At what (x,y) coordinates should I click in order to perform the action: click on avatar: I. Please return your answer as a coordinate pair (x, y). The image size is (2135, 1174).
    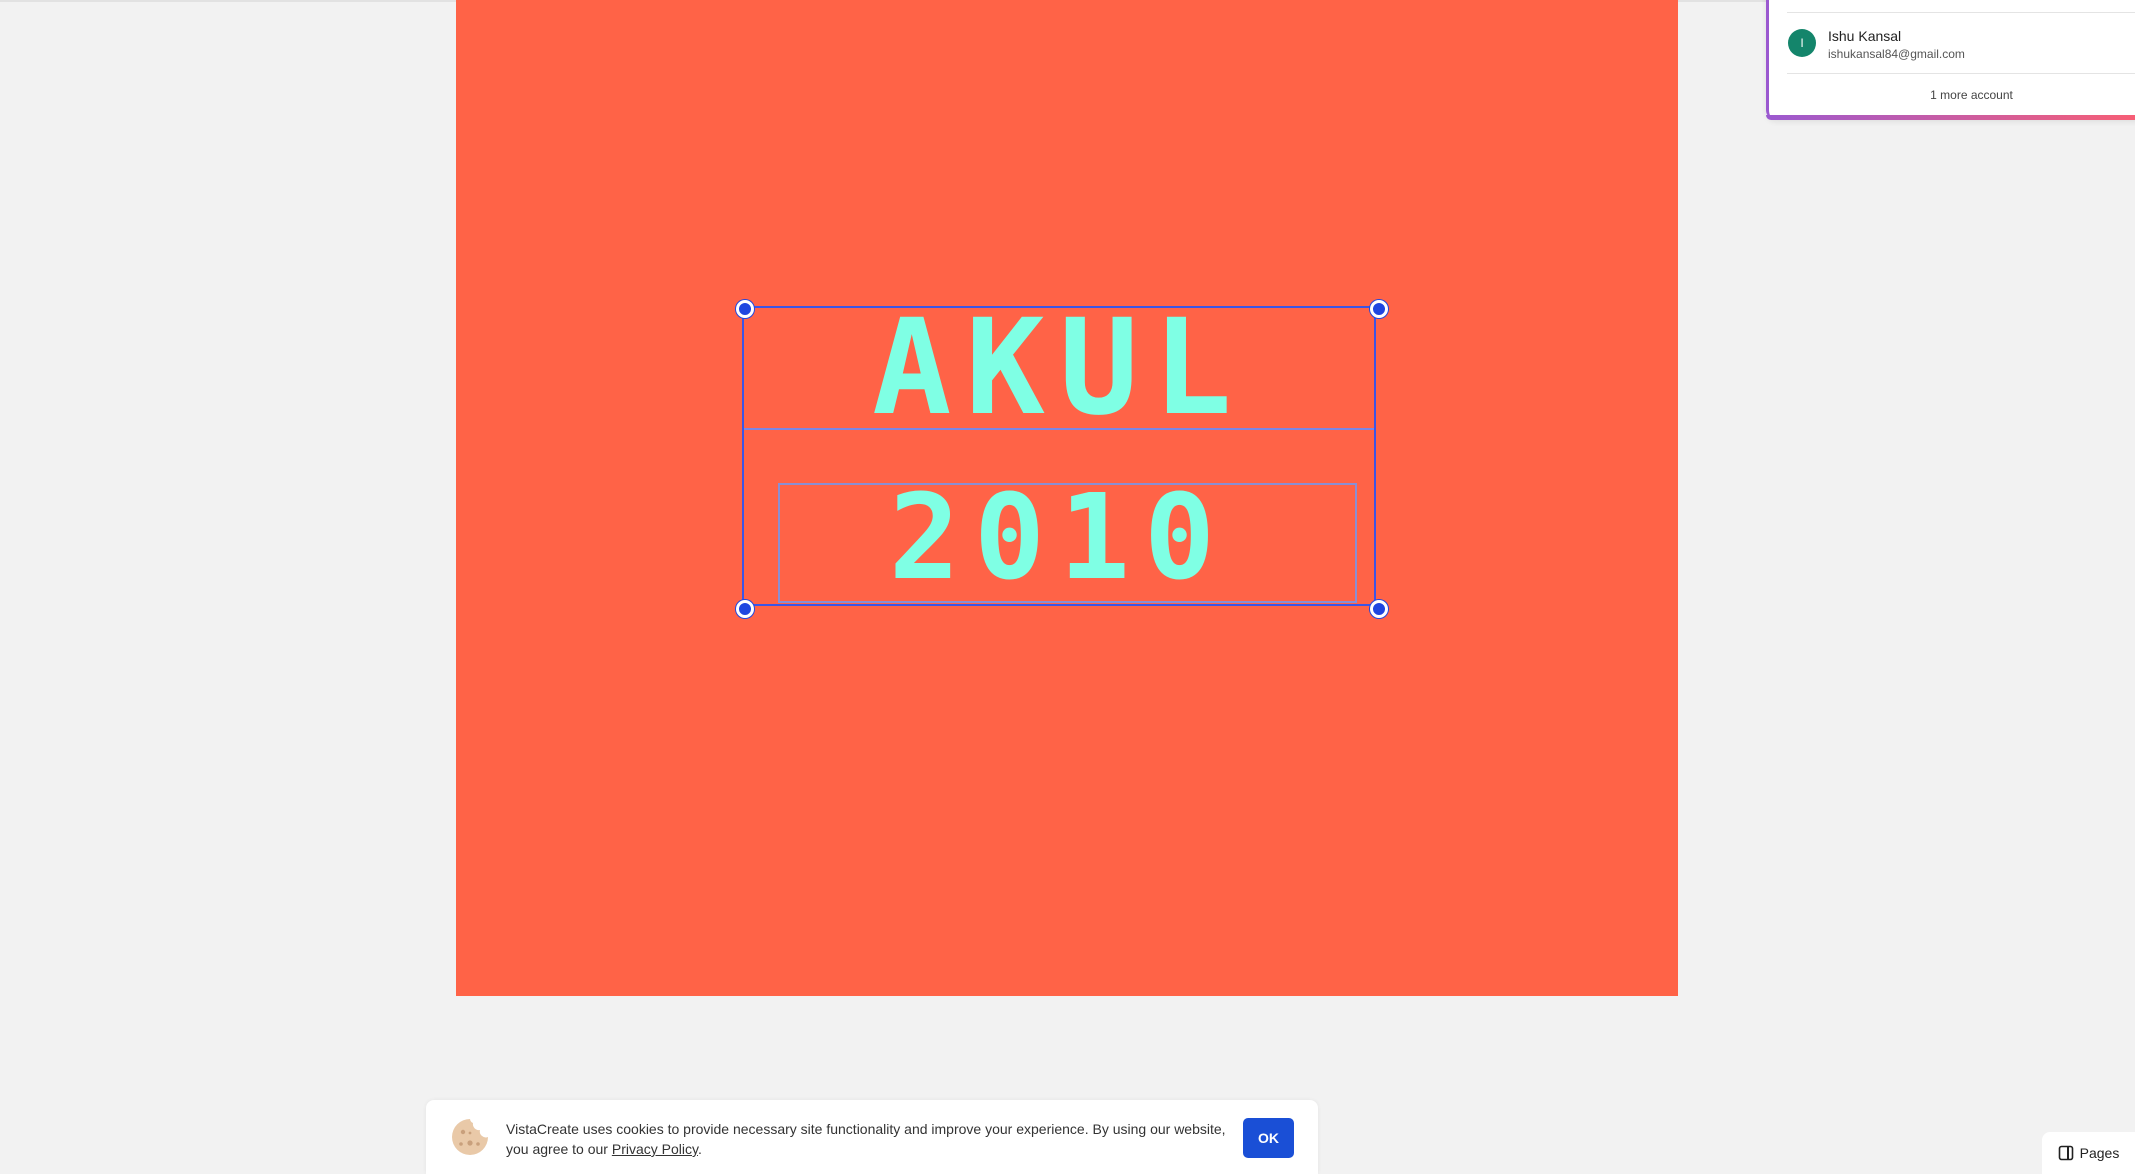
    Looking at the image, I should click on (1802, 43).